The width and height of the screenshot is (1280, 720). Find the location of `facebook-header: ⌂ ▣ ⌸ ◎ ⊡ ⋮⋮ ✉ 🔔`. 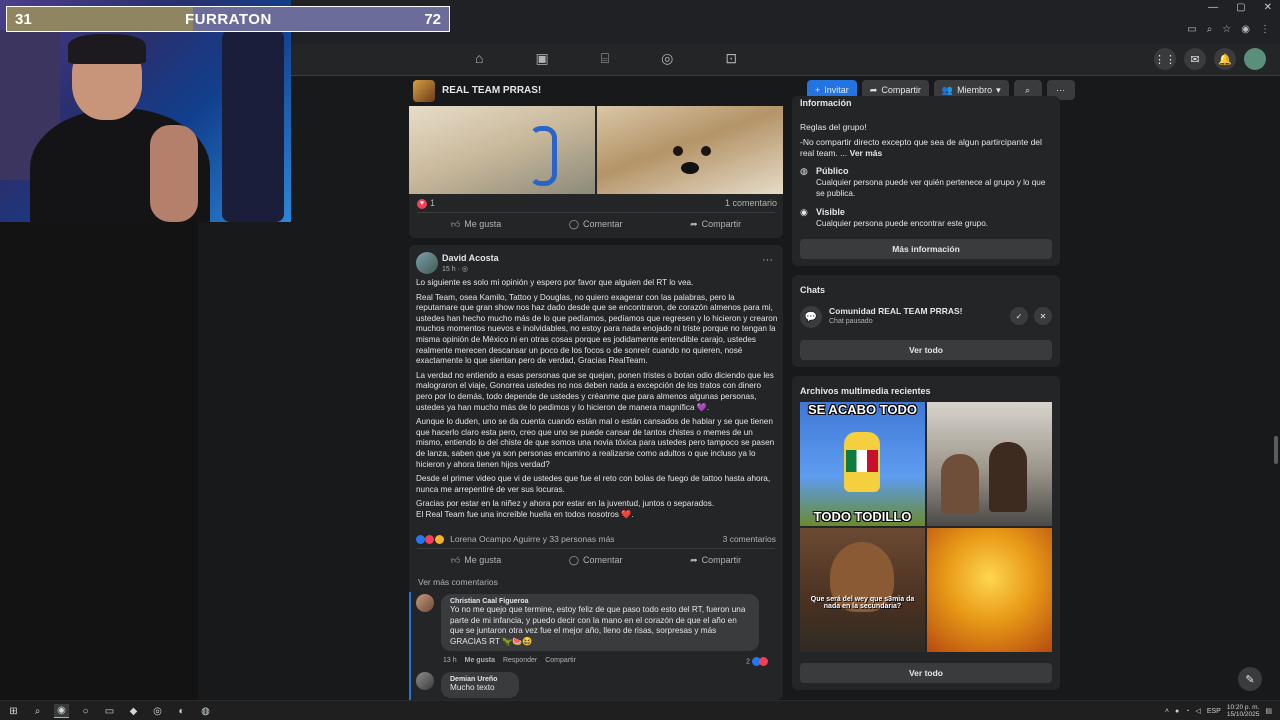

facebook-header: ⌂ ▣ ⌸ ◎ ⊡ ⋮⋮ ✉ 🔔 is located at coordinates (785, 60).